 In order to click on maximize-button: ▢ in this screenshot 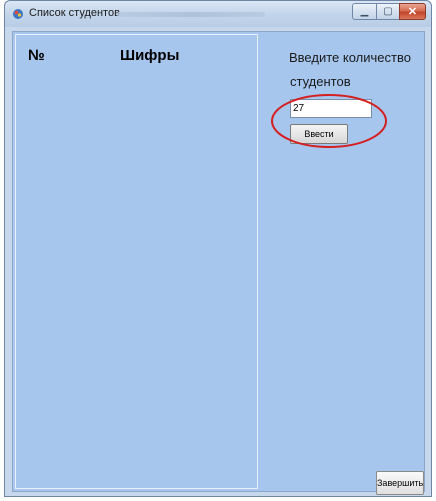, I will do `click(388, 11)`.